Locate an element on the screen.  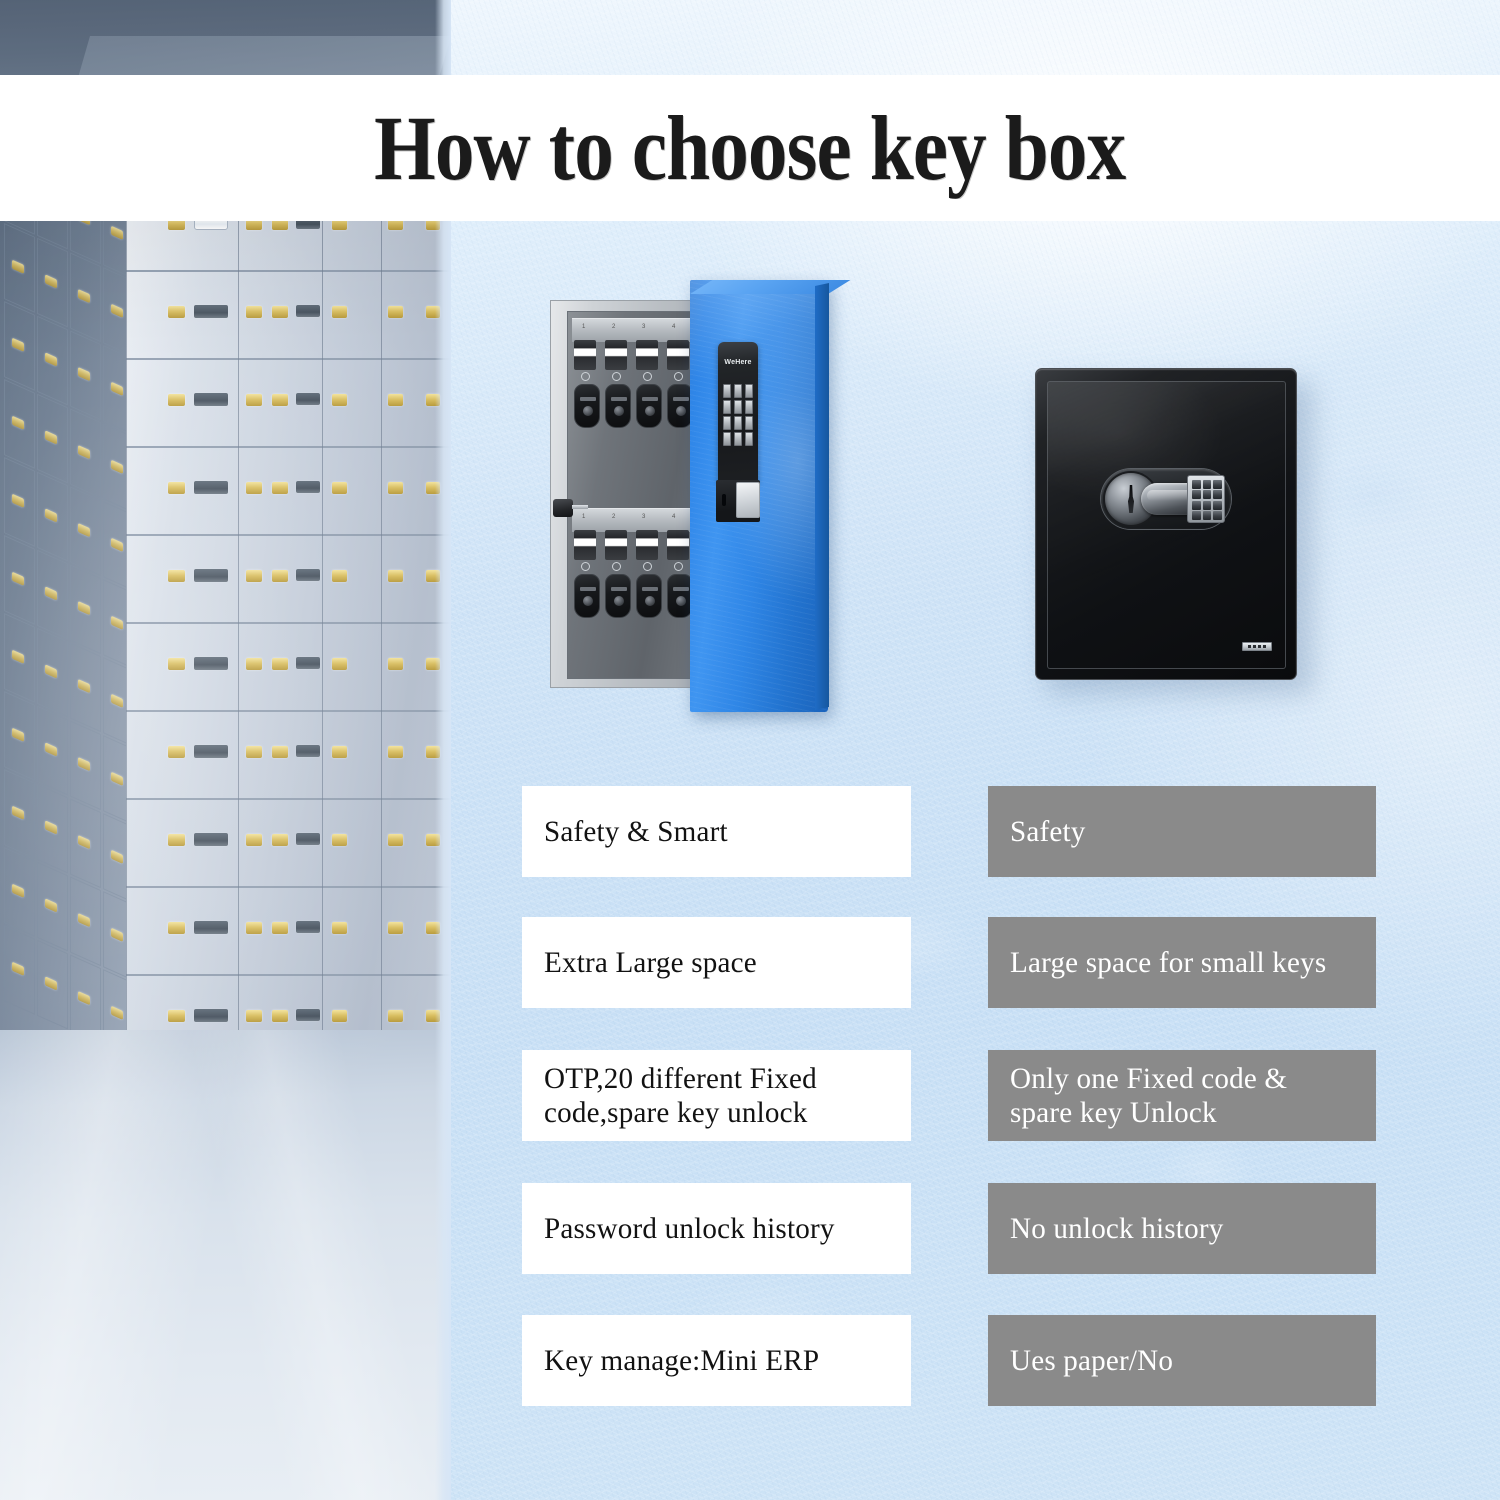
feature-chip-safe-3: Only one Fixed code & spare key Unlock is located at coordinates (1182, 1095).